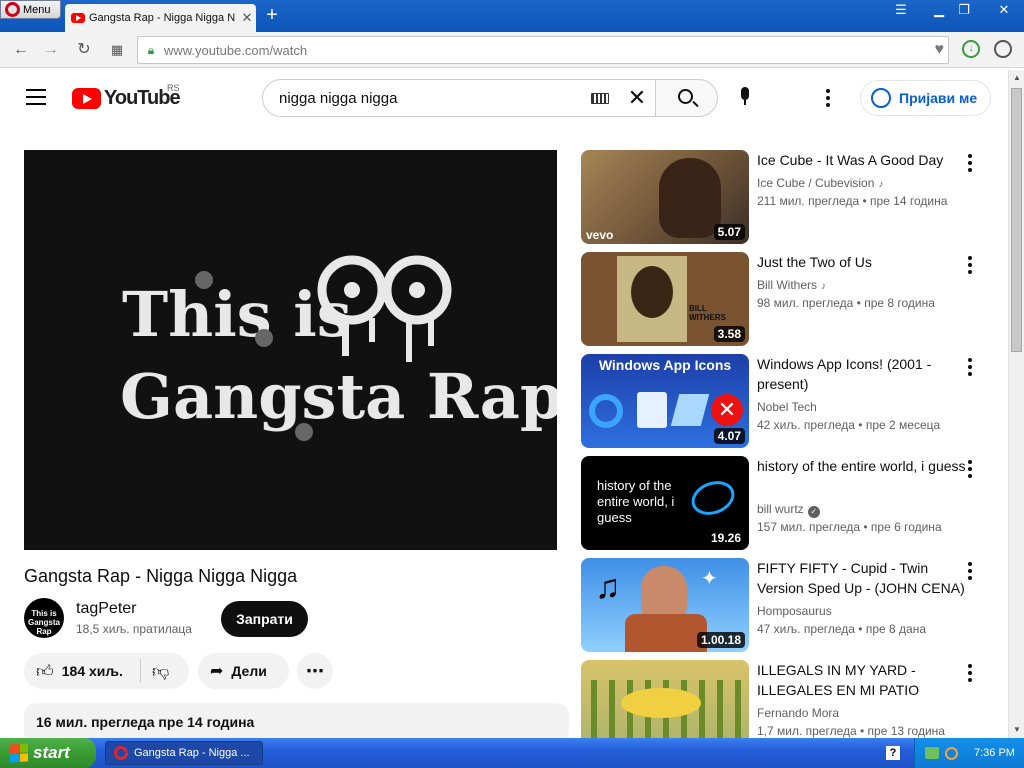  I want to click on vevo-logo: vevo, so click(600, 235).